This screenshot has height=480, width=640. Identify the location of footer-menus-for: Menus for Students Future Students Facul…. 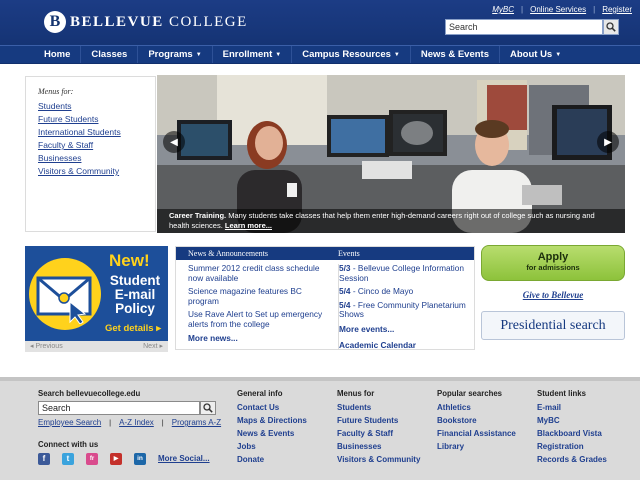
(378, 427).